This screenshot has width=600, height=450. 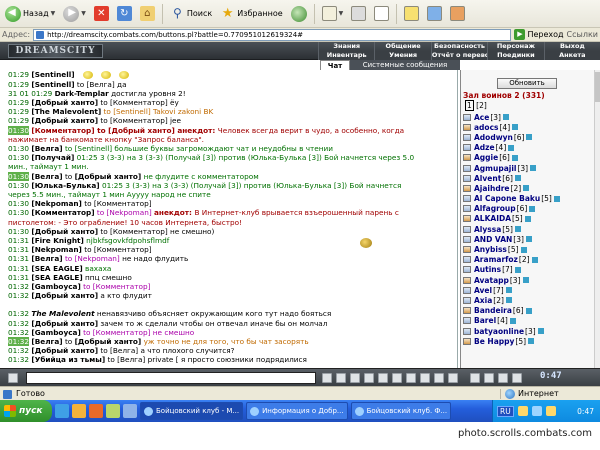 What do you see at coordinates (74, 14) in the screenshot?
I see `forward-button: ▼` at bounding box center [74, 14].